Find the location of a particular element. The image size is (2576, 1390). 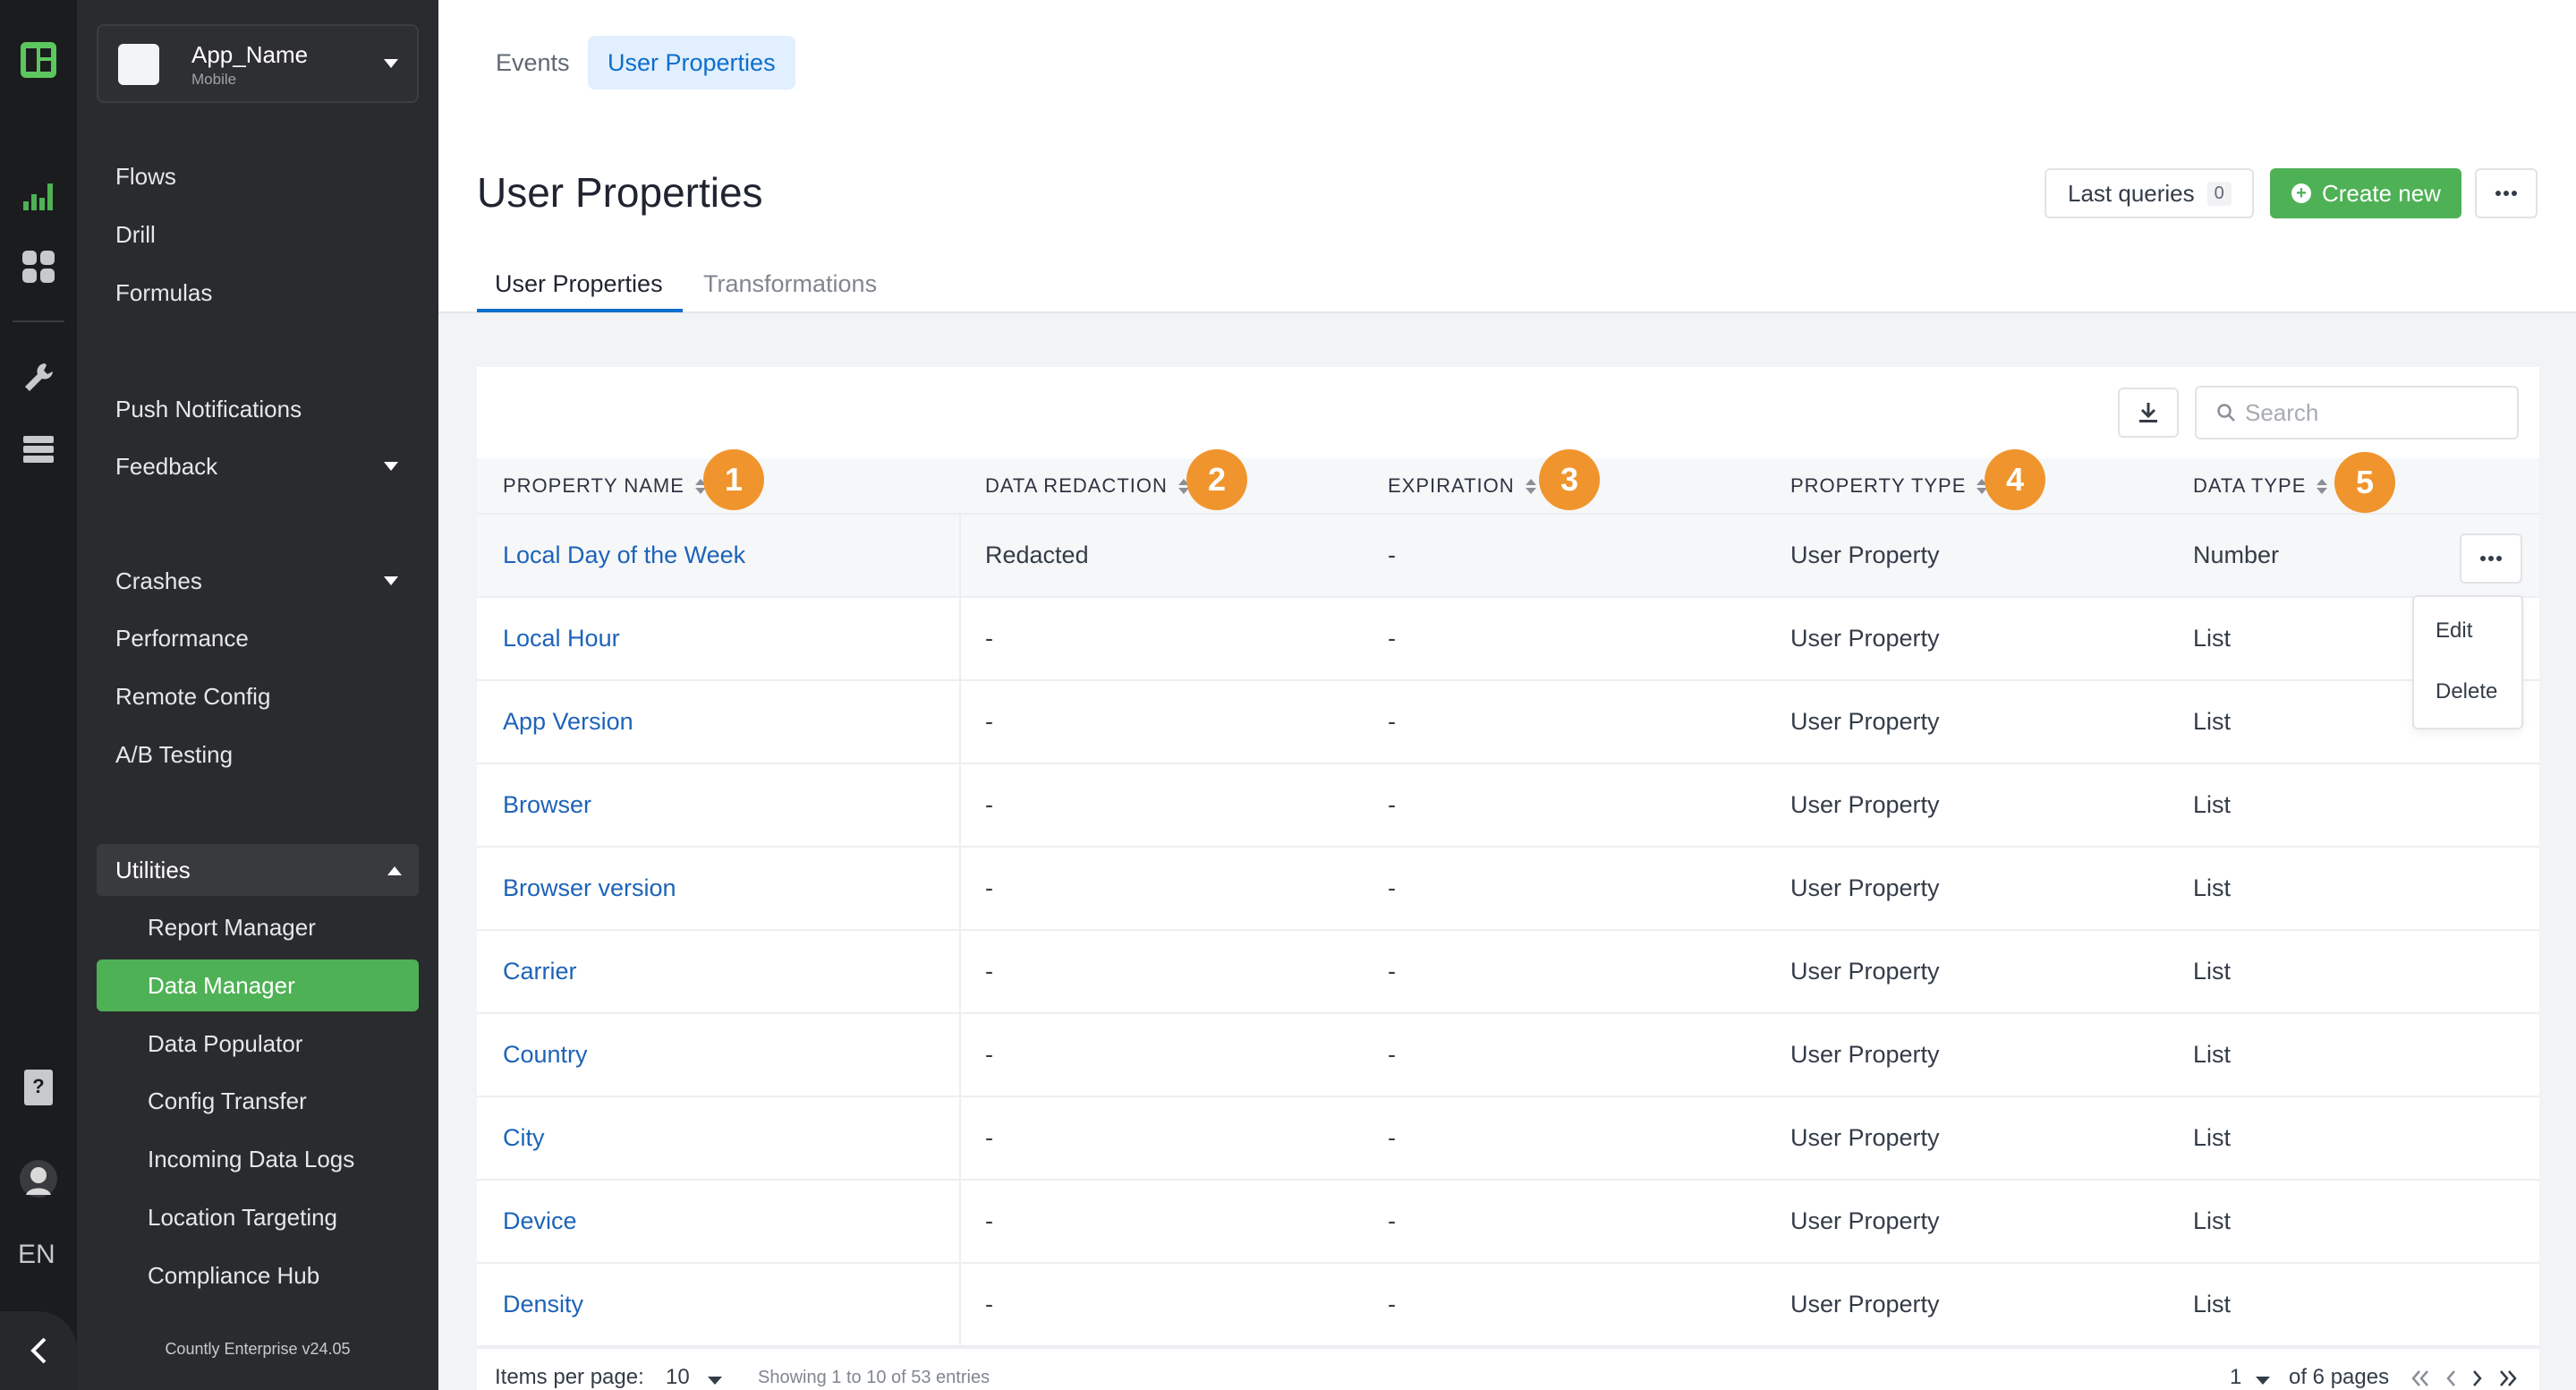

entries-summary: Showing 1 to 10 of 53 entries is located at coordinates (874, 1377).